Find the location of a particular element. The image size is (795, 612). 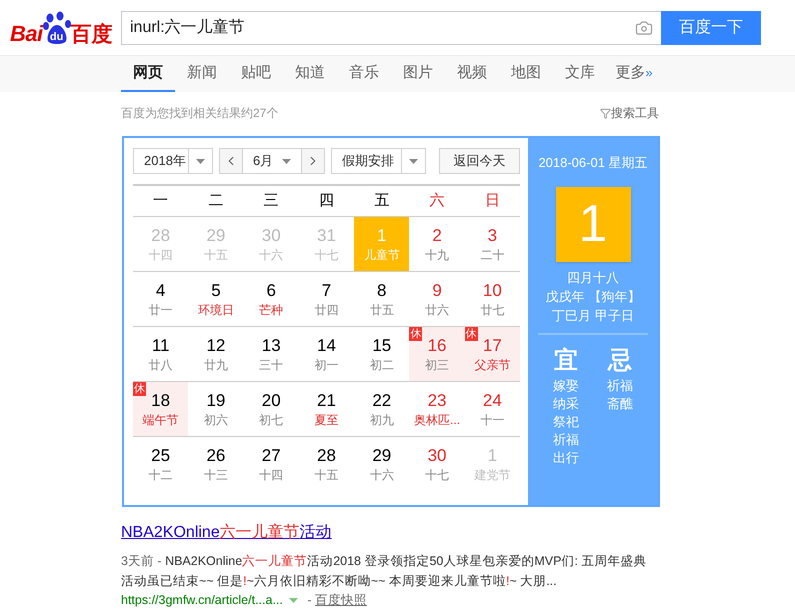

calendar-day: 6 芒种 is located at coordinates (271, 299).